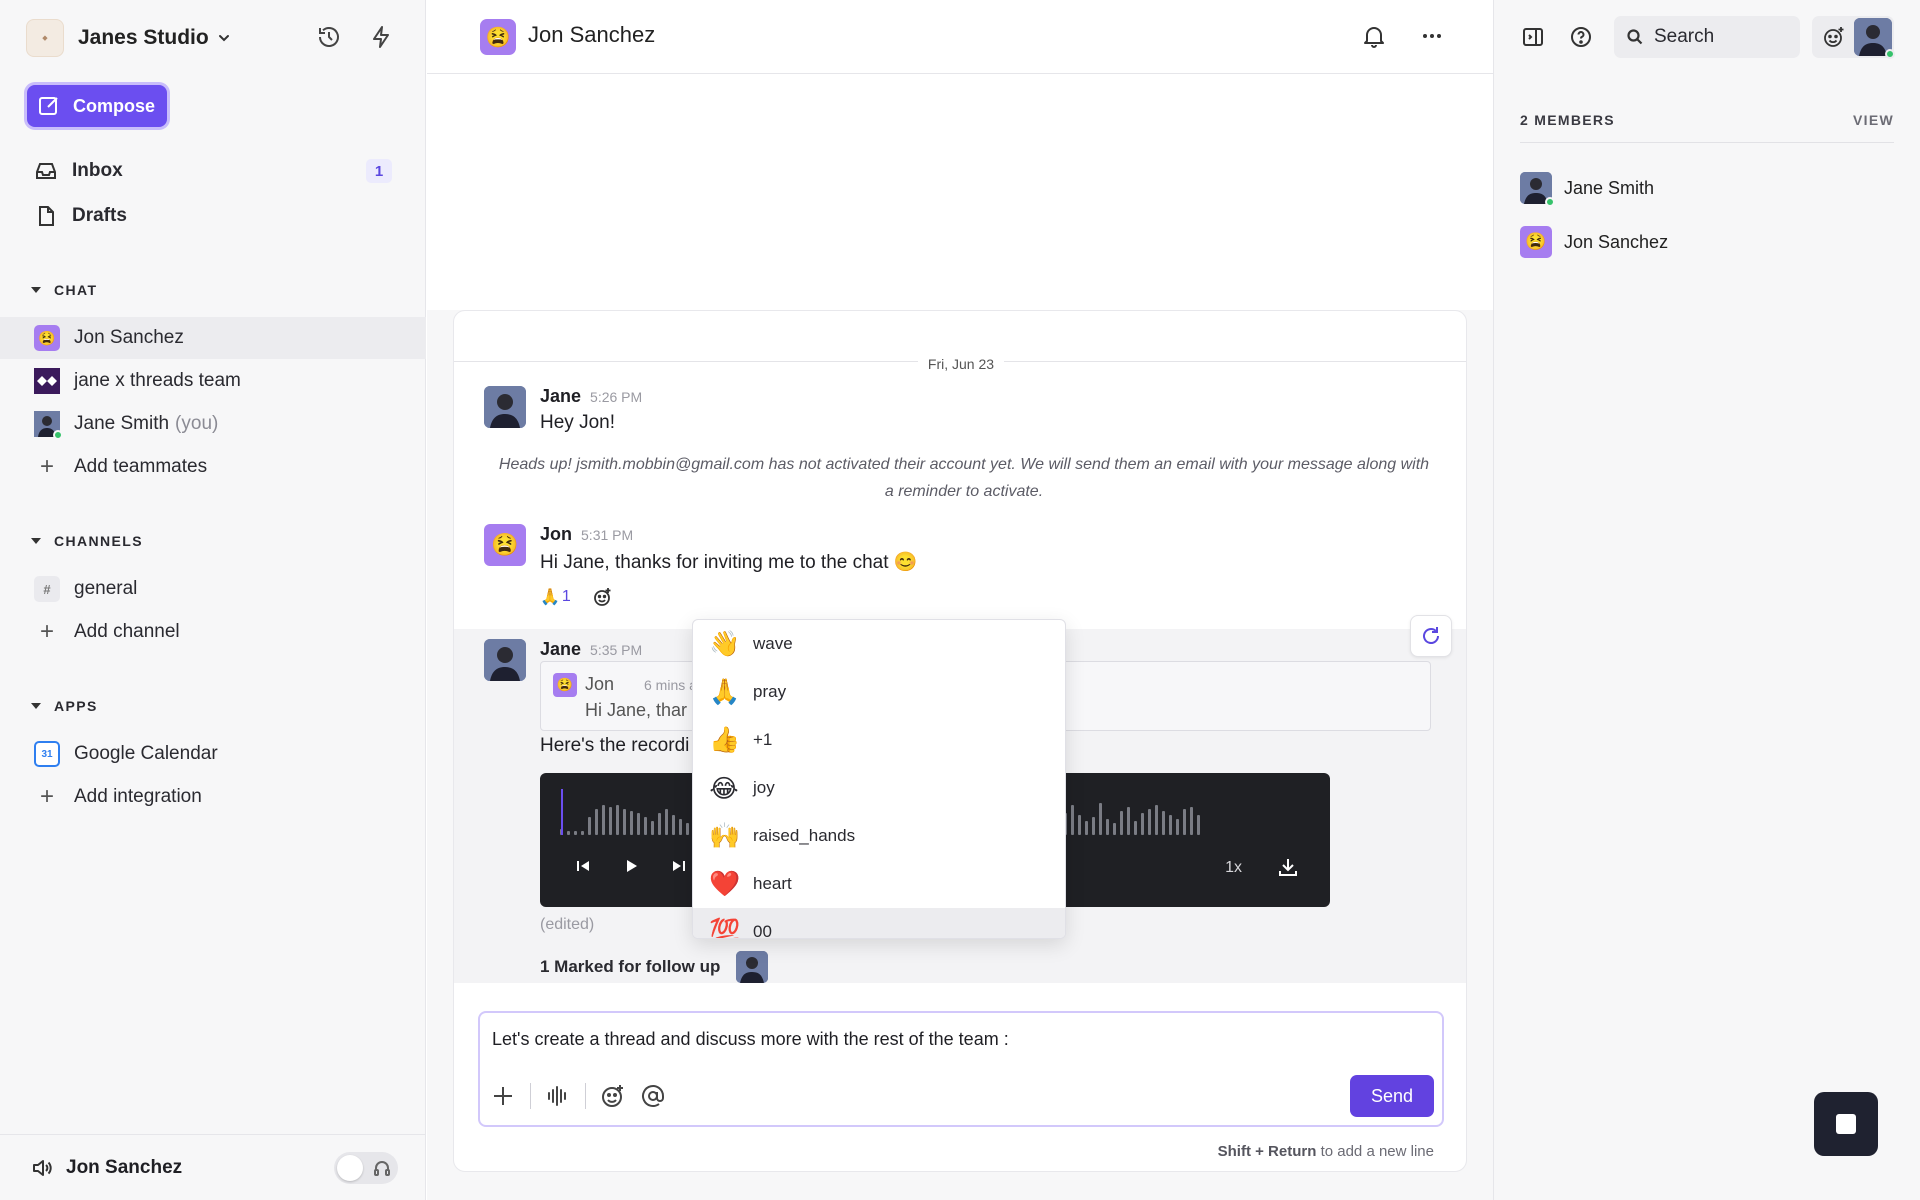 Image resolution: width=1920 pixels, height=1200 pixels. I want to click on reaction-pill: 🙏 1, so click(555, 597).